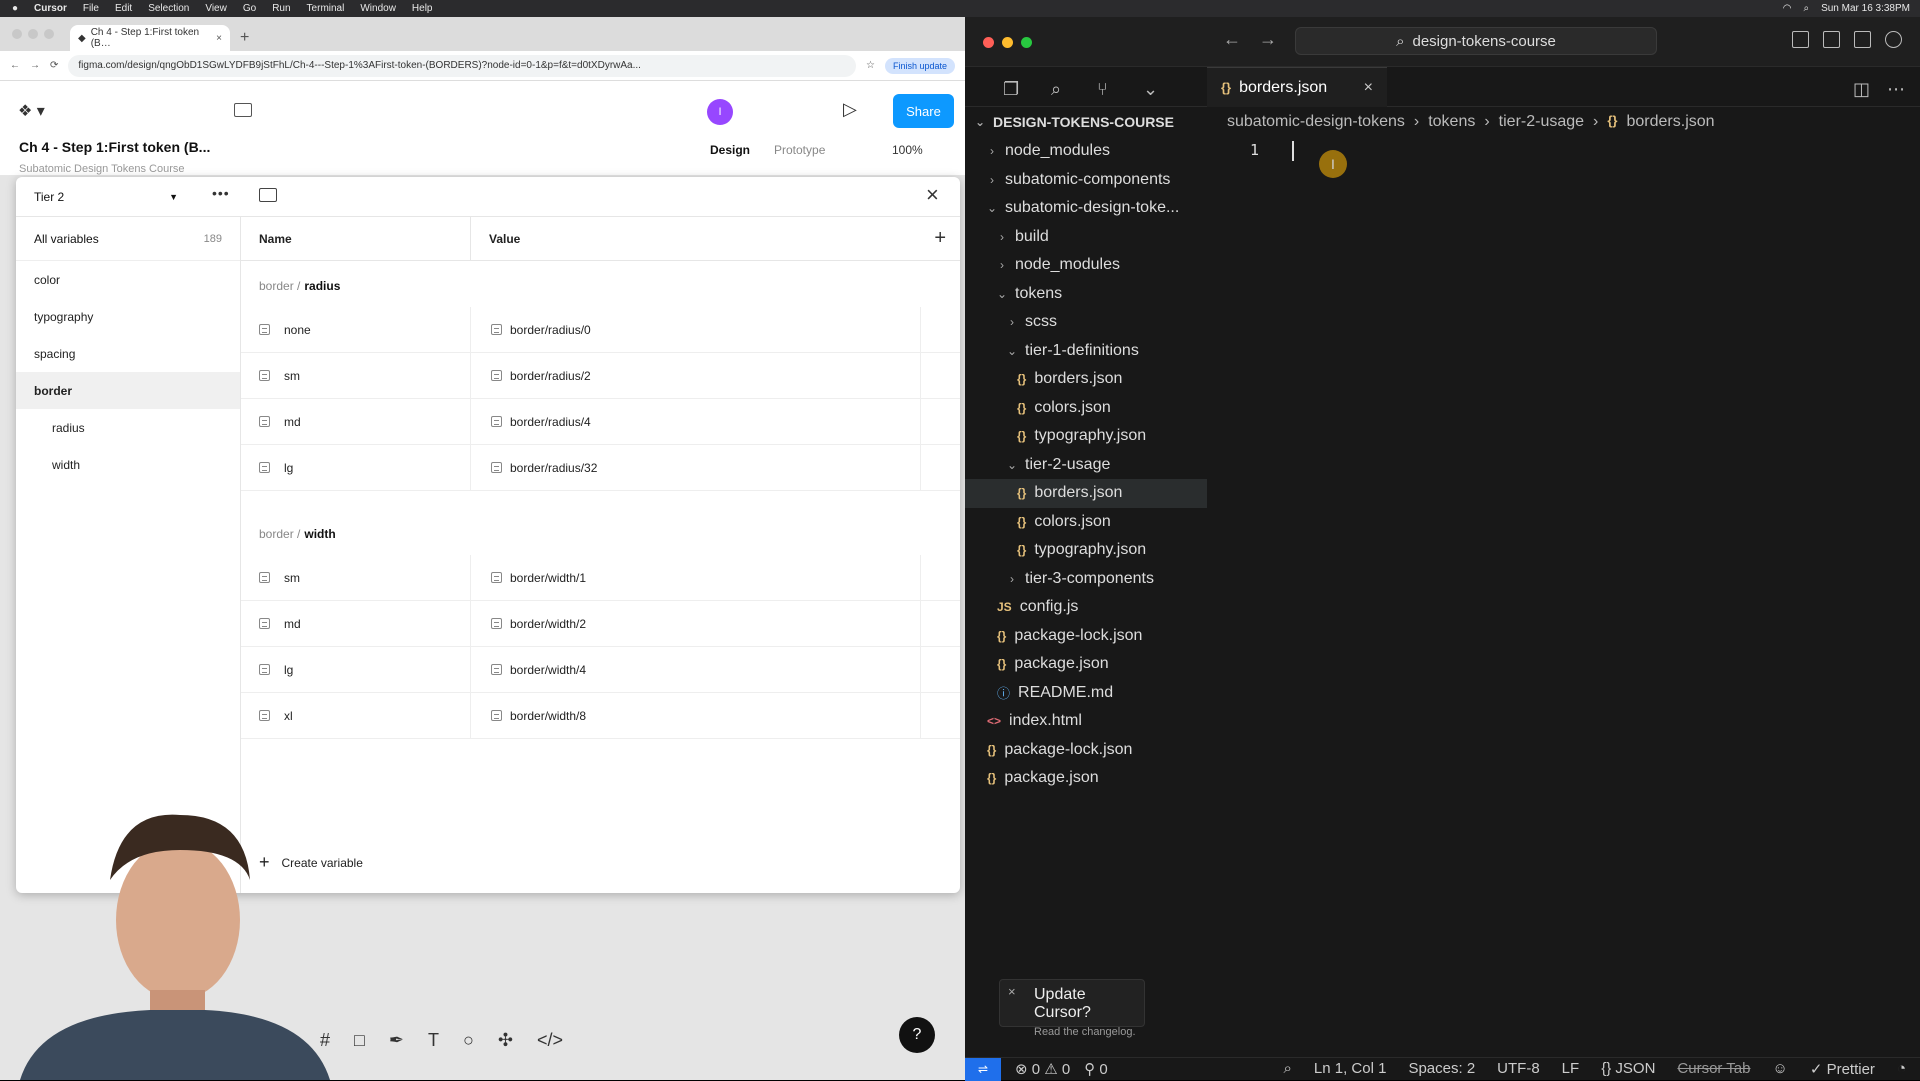 The height and width of the screenshot is (1081, 1920). What do you see at coordinates (600, 468) in the screenshot?
I see `table-row: lg border/radius/32` at bounding box center [600, 468].